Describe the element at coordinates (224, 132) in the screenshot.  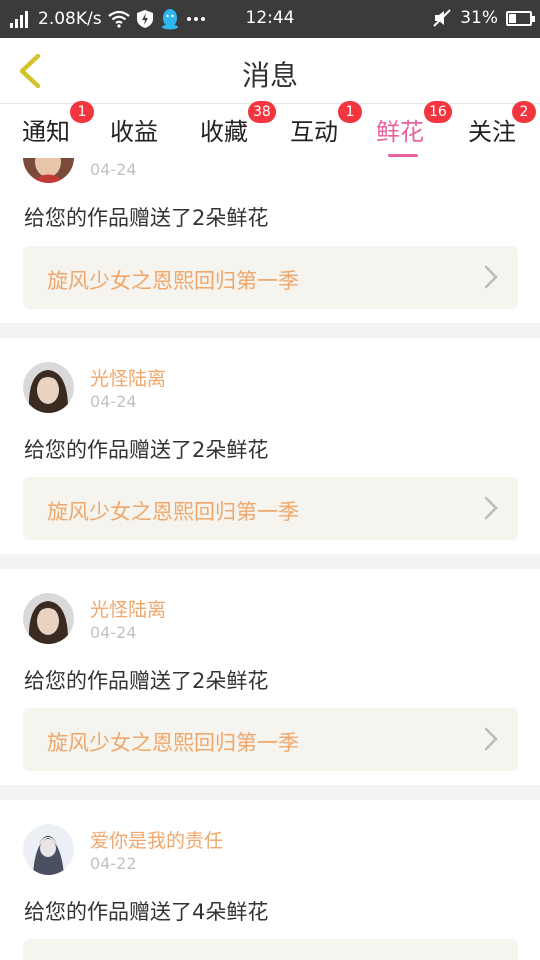
I see `tab-label: 收藏` at that location.